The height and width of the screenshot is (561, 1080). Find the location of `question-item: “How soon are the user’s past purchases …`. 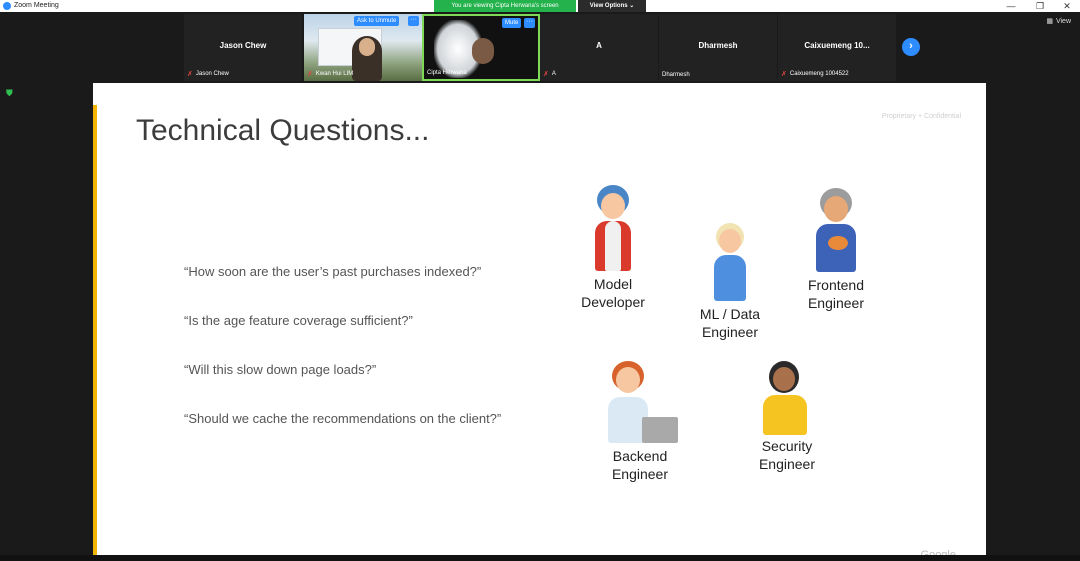

question-item: “How soon are the user’s past purchases … is located at coordinates (333, 271).